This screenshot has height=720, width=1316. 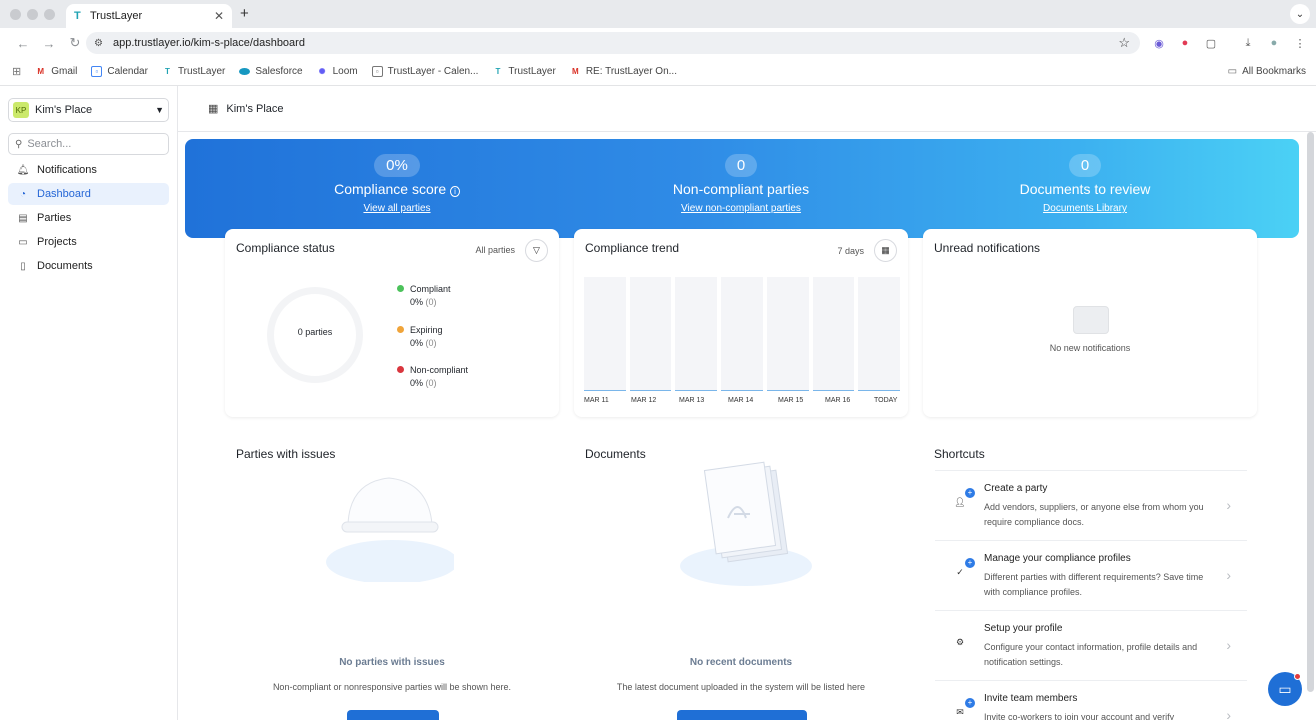 What do you see at coordinates (536, 250) in the screenshot?
I see `filter-icon: ▽` at bounding box center [536, 250].